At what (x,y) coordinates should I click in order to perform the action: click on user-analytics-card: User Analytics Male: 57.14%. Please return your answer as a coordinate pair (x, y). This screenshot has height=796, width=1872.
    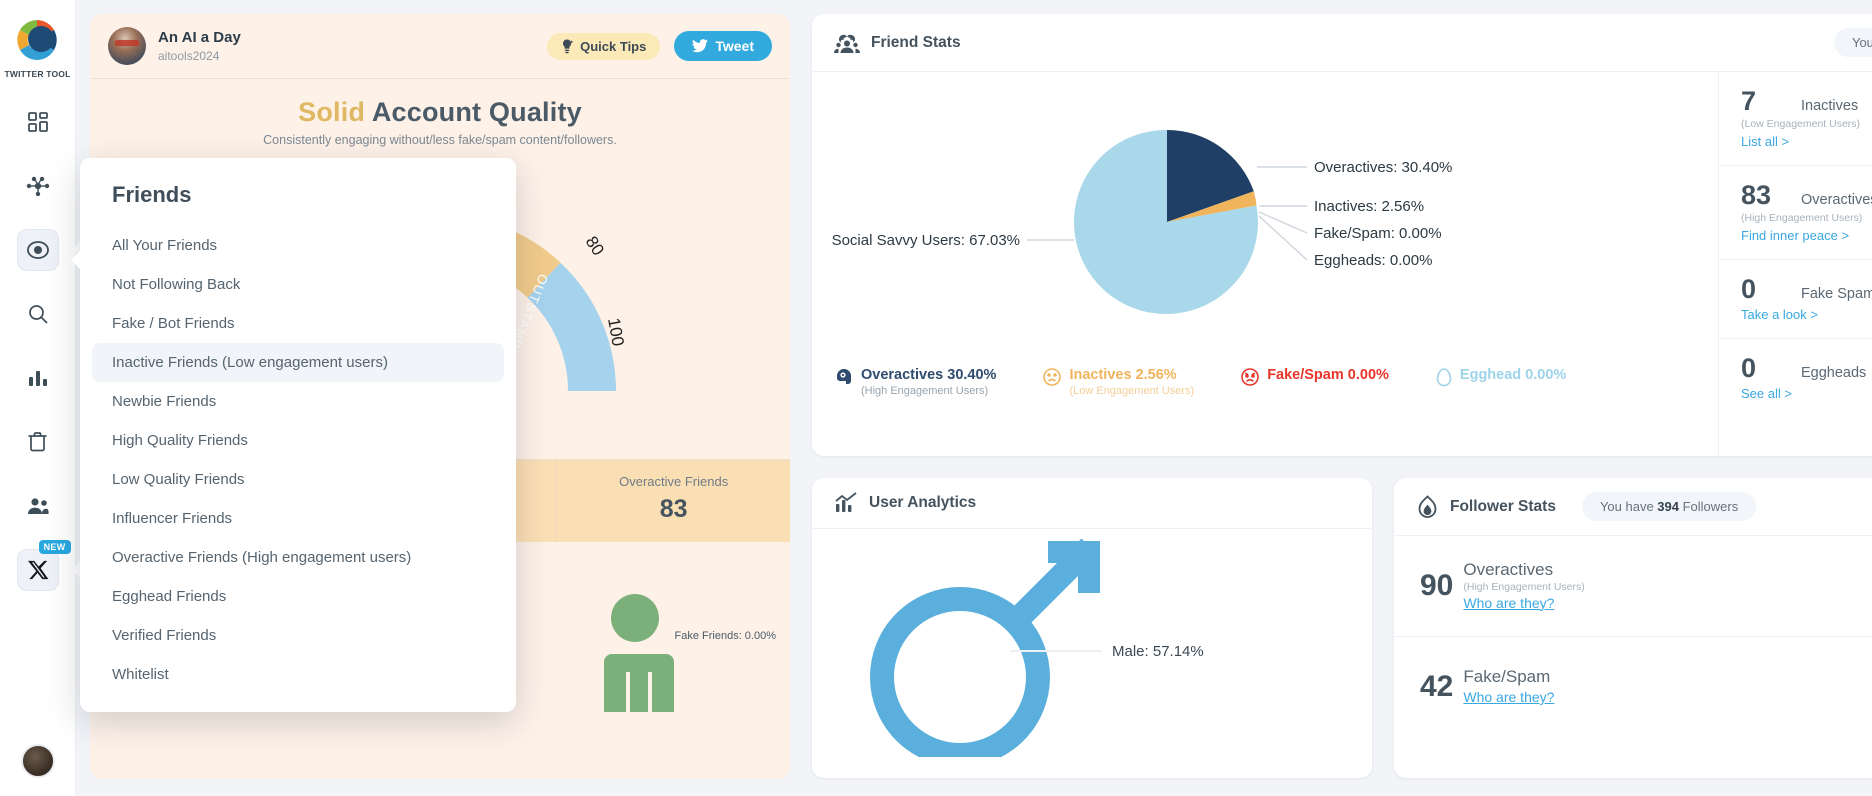
    Looking at the image, I should click on (1092, 628).